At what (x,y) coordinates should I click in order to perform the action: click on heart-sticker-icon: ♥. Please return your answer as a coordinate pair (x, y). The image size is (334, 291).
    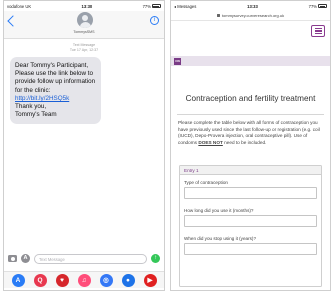
    Looking at the image, I should click on (62, 280).